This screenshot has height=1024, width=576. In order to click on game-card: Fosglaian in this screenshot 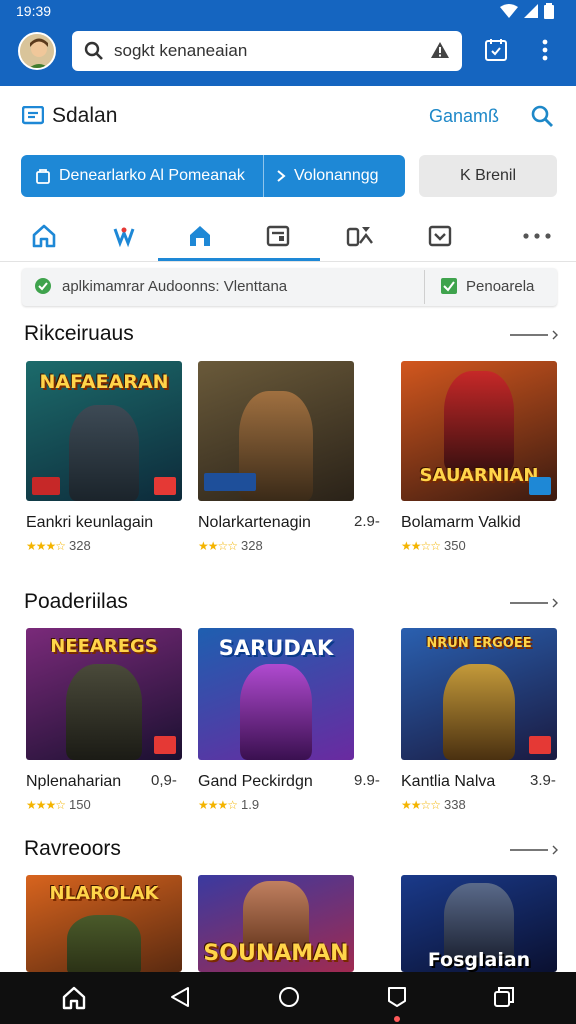, I will do `click(480, 923)`.